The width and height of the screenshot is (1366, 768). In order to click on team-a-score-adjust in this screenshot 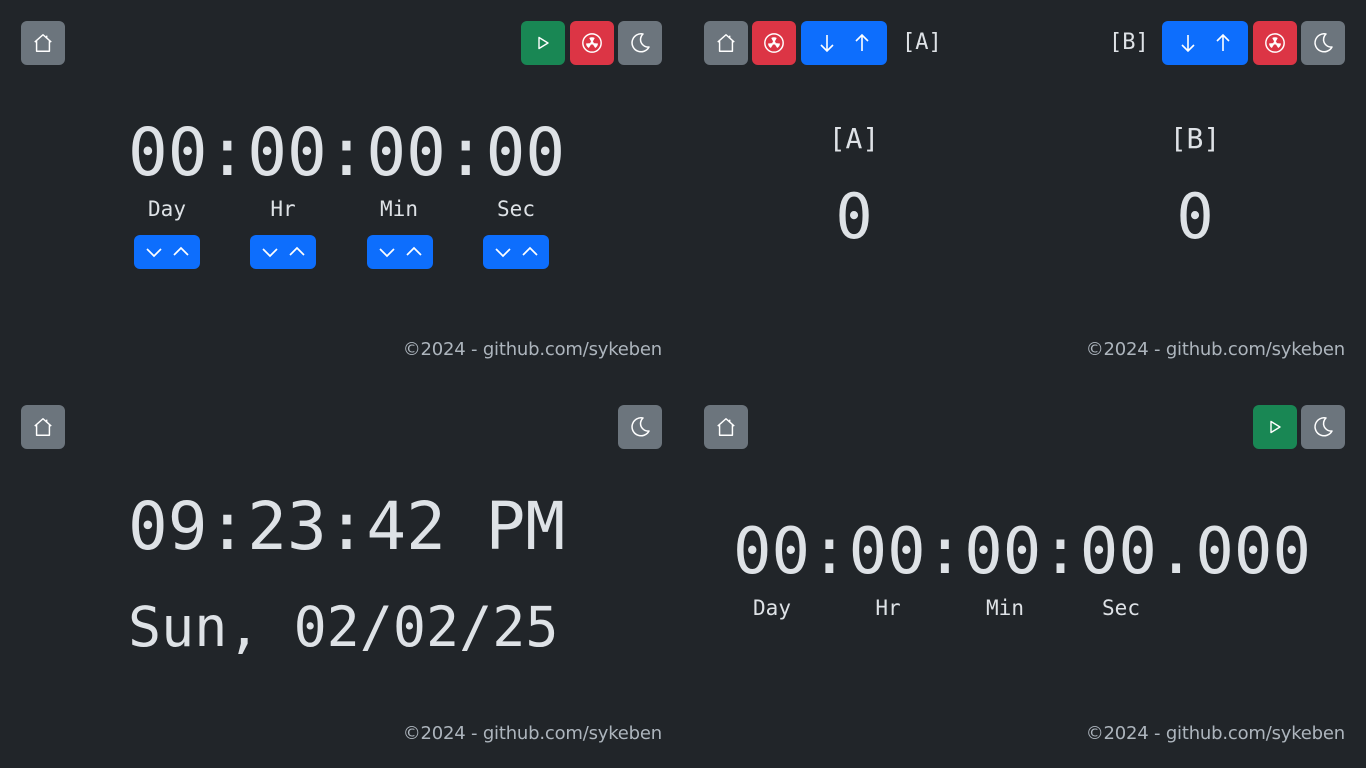, I will do `click(844, 43)`.